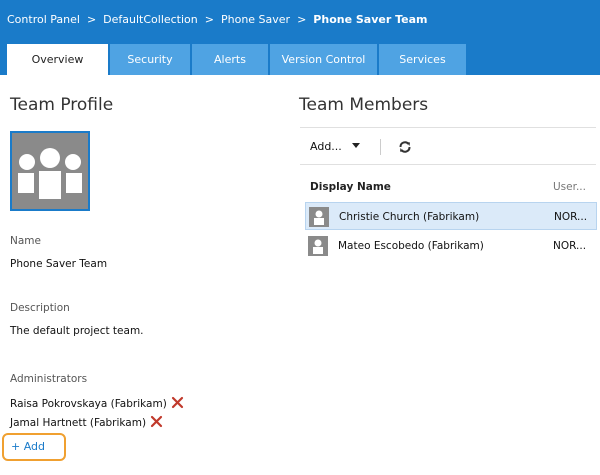  I want to click on team-members-heading: Team Members, so click(364, 105).